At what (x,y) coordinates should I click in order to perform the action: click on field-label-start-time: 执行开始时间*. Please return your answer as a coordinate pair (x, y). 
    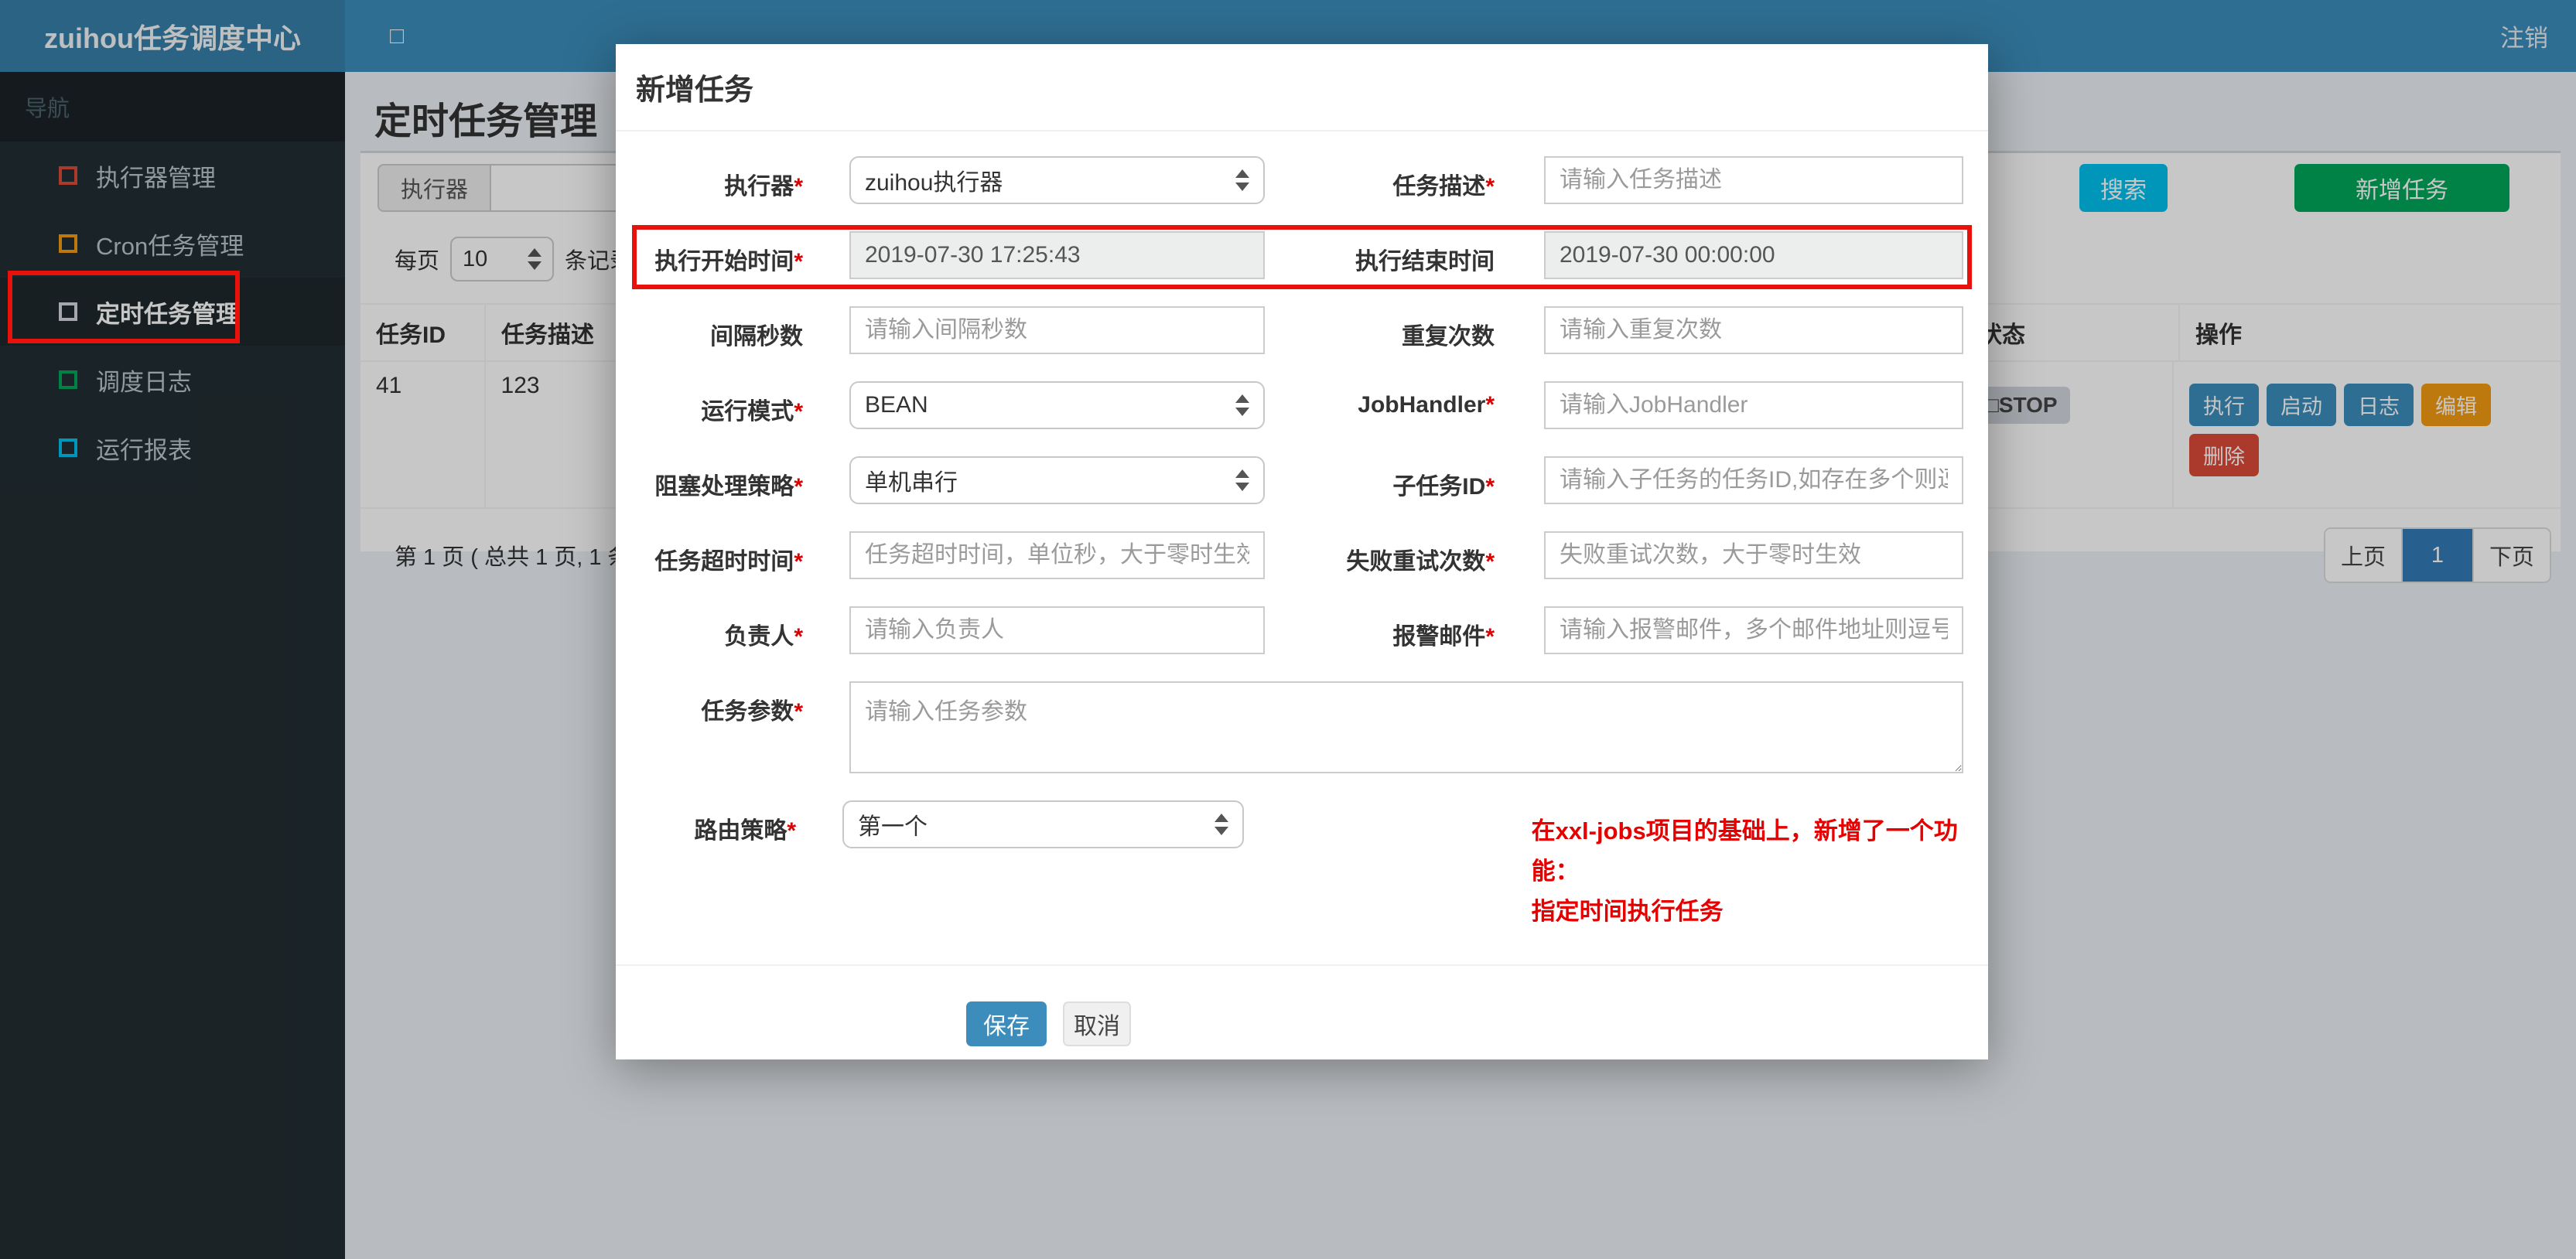
    Looking at the image, I should click on (728, 262).